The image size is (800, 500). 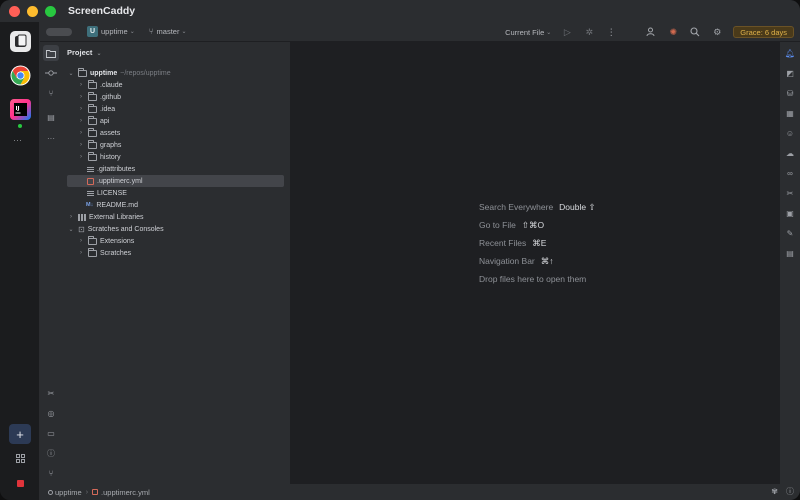 I want to click on info-icon: ⓘ, so click(x=790, y=491).